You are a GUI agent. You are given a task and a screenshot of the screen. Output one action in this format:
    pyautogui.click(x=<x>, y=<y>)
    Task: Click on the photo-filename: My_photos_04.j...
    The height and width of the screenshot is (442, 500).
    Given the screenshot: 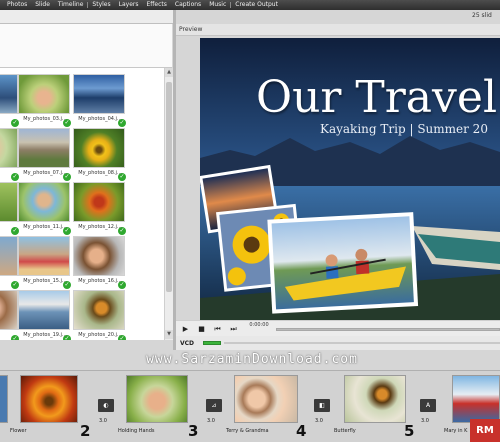 What is the action you would take?
    pyautogui.click(x=100, y=119)
    